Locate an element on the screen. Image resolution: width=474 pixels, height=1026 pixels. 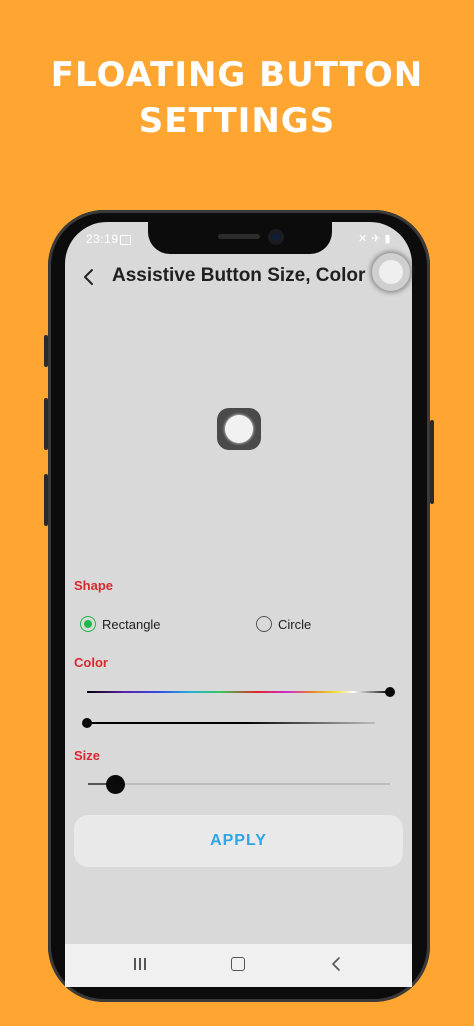
recent-apps-icon is located at coordinates (140, 964).